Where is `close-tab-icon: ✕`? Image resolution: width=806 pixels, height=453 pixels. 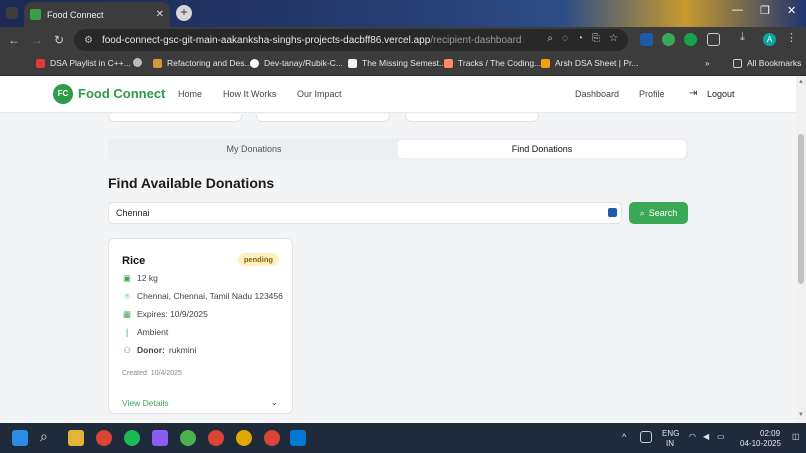 close-tab-icon: ✕ is located at coordinates (160, 14).